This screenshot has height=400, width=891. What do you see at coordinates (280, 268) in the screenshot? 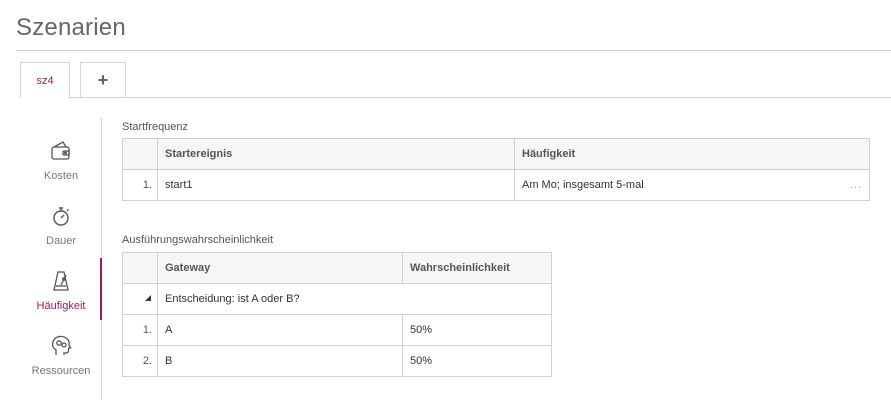
I see `column-header: Gateway` at bounding box center [280, 268].